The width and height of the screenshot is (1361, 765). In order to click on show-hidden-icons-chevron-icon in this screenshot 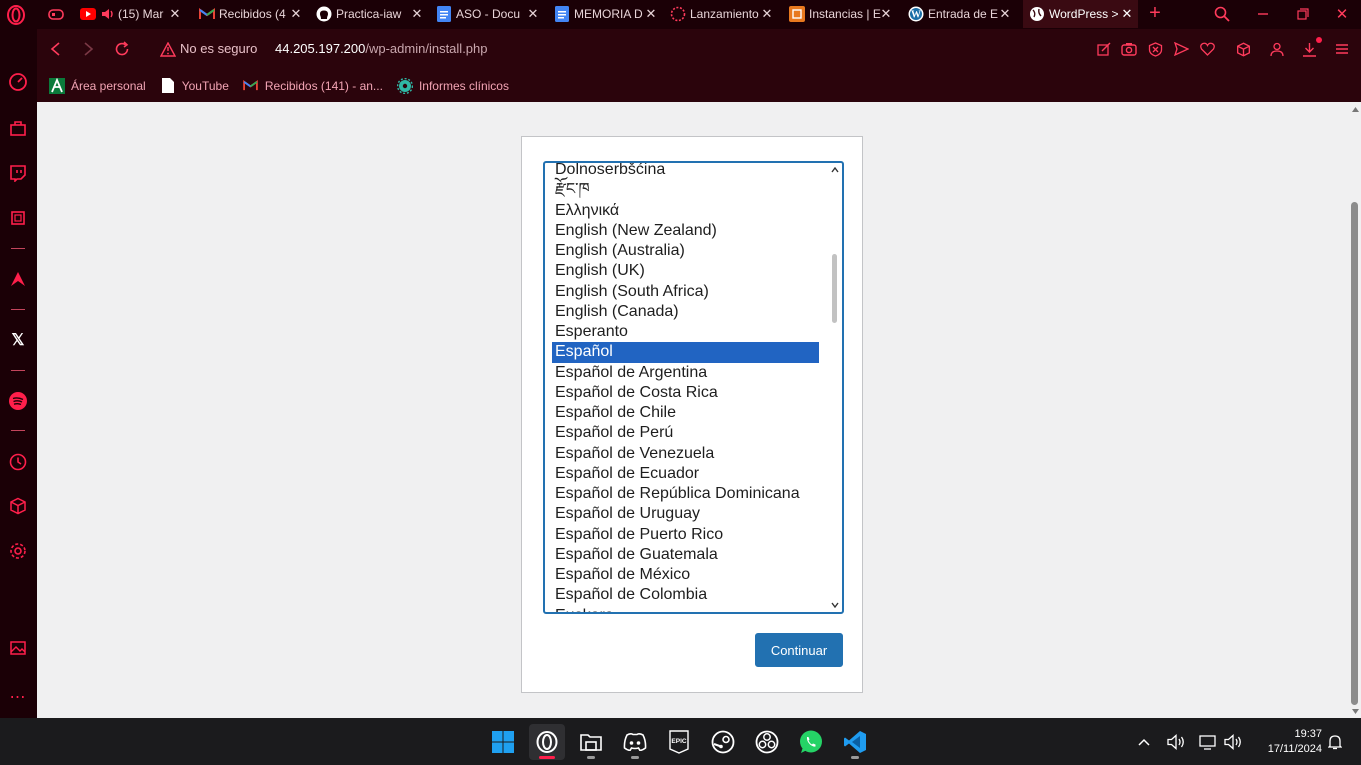, I will do `click(1144, 742)`.